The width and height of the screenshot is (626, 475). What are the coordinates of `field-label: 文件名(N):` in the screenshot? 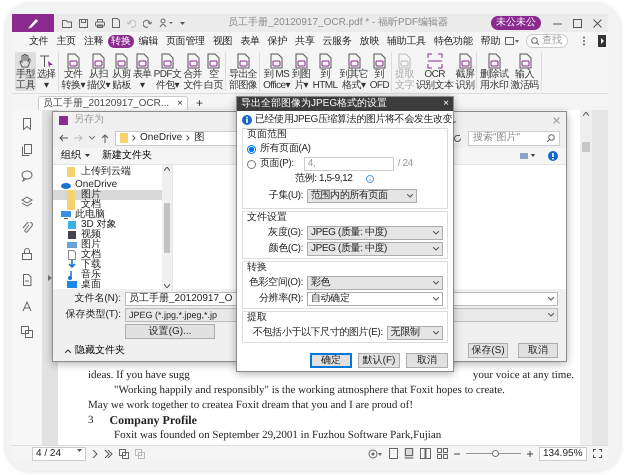 It's located at (97, 299).